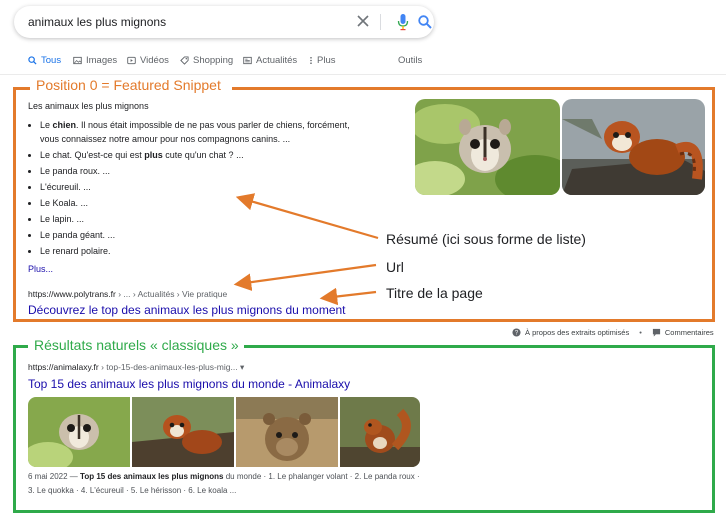 This screenshot has width=726, height=528. I want to click on feedback-link: Commentaires, so click(689, 332).